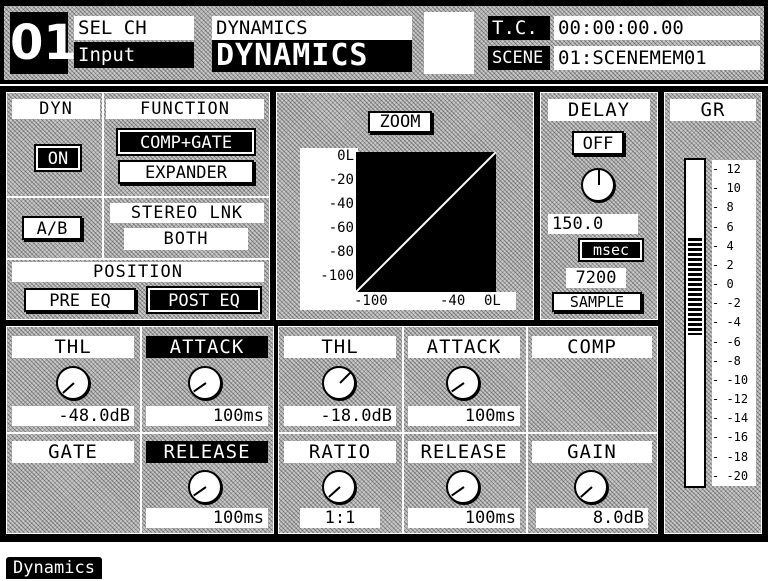  What do you see at coordinates (597, 302) in the screenshot?
I see `delay-sample-button: SAMPLE` at bounding box center [597, 302].